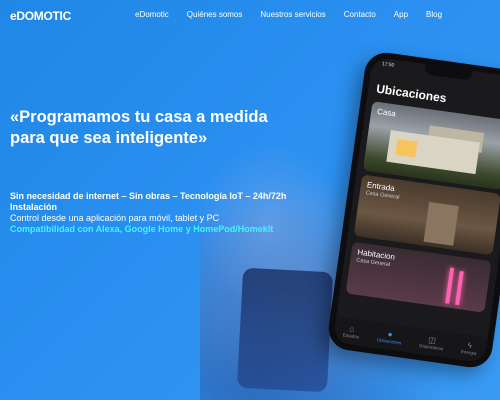 This screenshot has height=400, width=500. I want to click on nav-link-quienes-somos: Quiénes somos, so click(215, 14).